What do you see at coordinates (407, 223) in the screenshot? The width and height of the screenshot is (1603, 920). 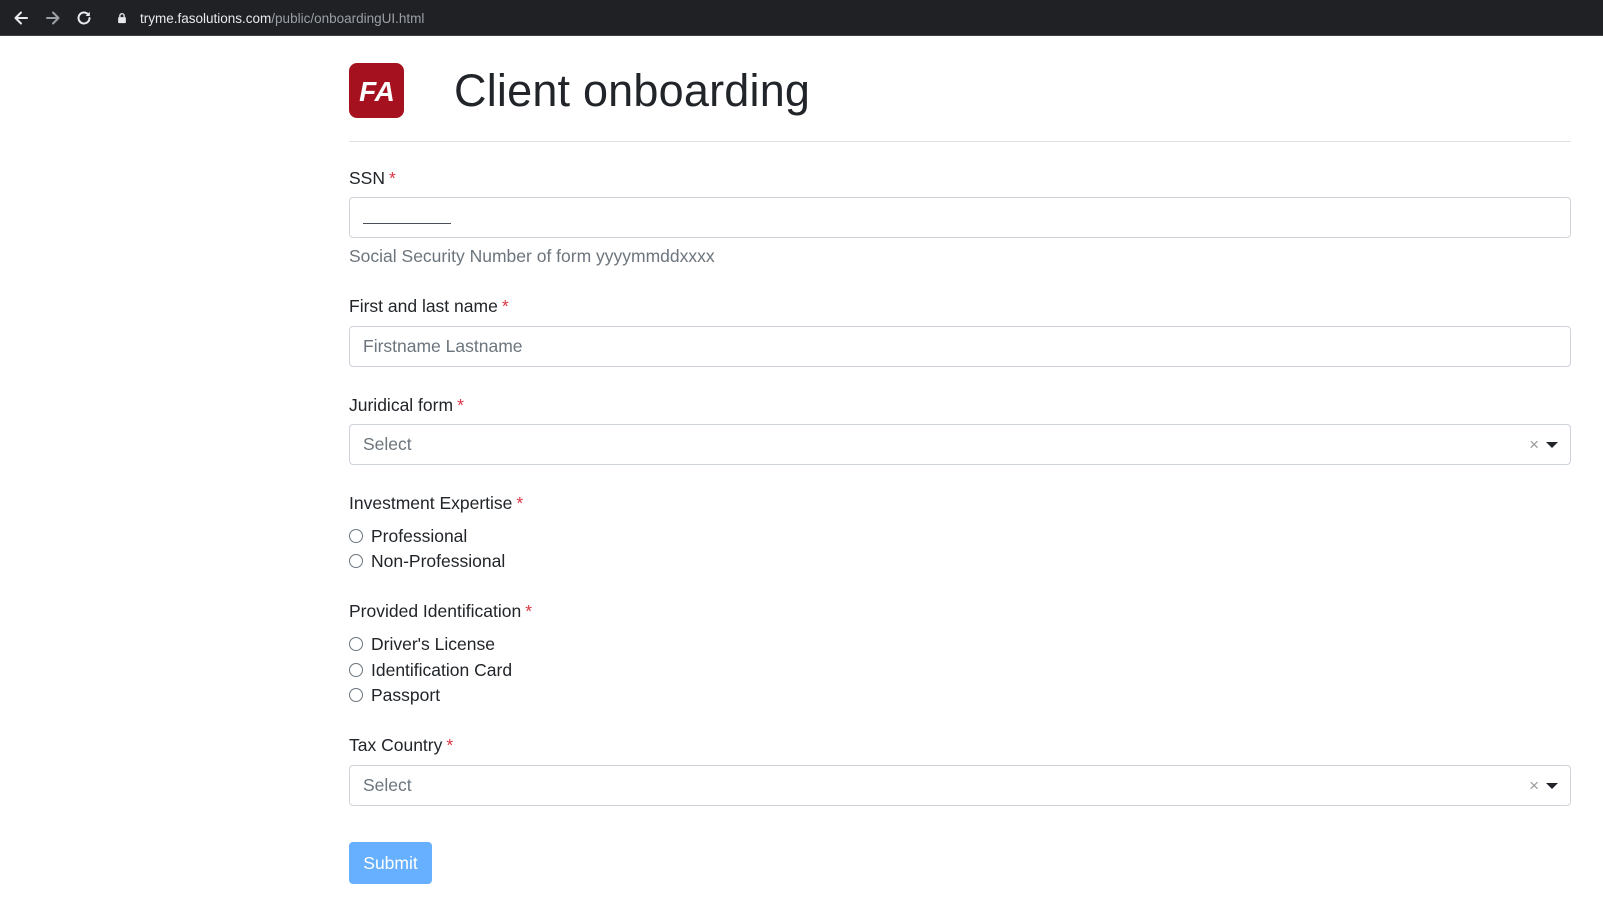 I see `ssn-input-mask` at bounding box center [407, 223].